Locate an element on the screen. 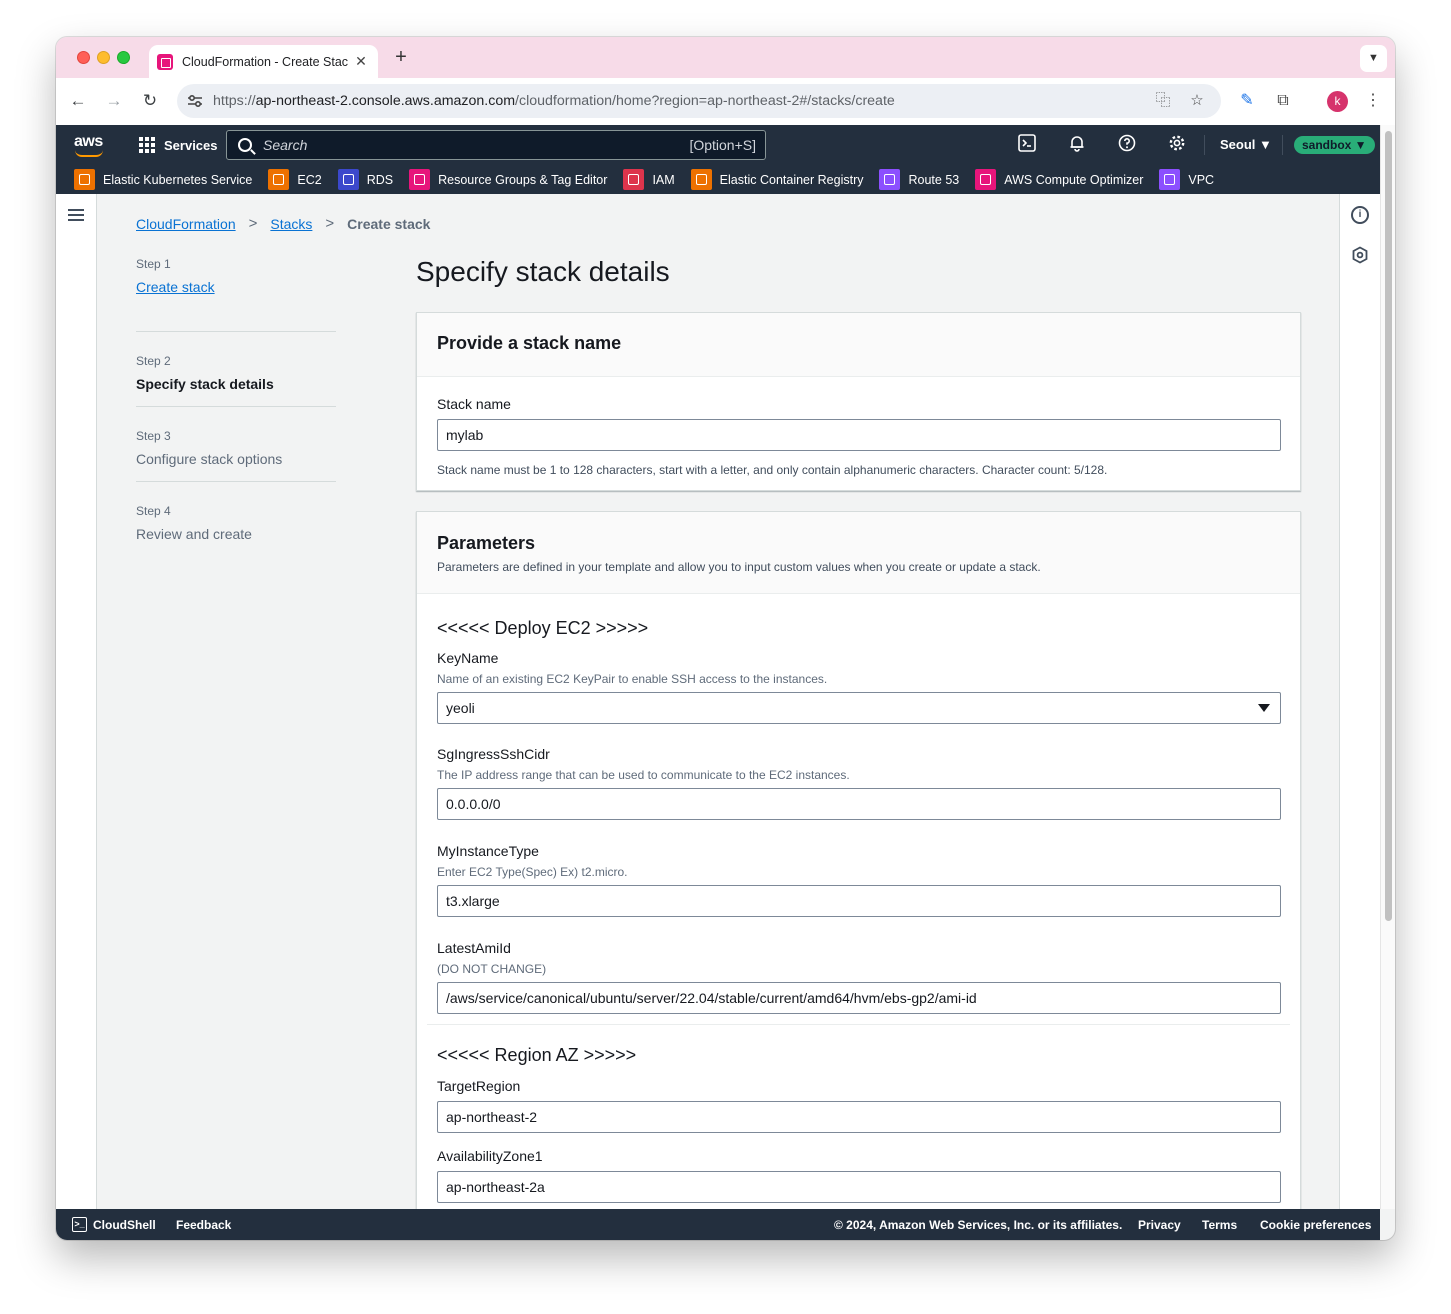  settings-gear-icon is located at coordinates (1177, 145).